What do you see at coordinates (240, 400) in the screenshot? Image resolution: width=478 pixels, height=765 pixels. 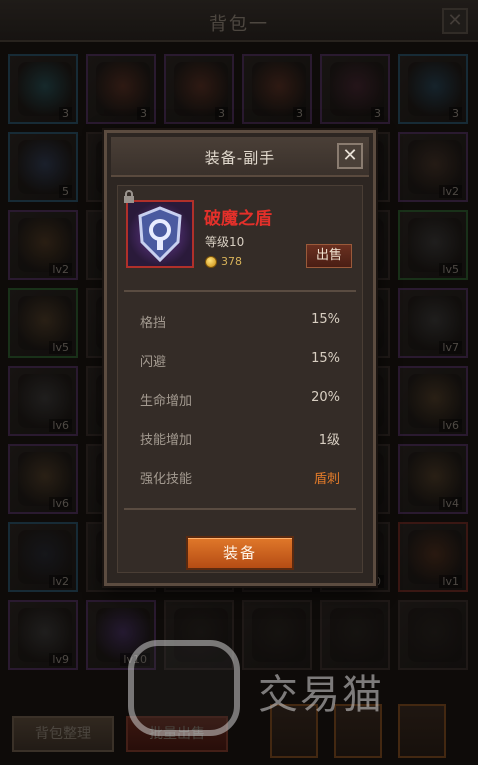 I see `stat-row: 生命增加 20%` at bounding box center [240, 400].